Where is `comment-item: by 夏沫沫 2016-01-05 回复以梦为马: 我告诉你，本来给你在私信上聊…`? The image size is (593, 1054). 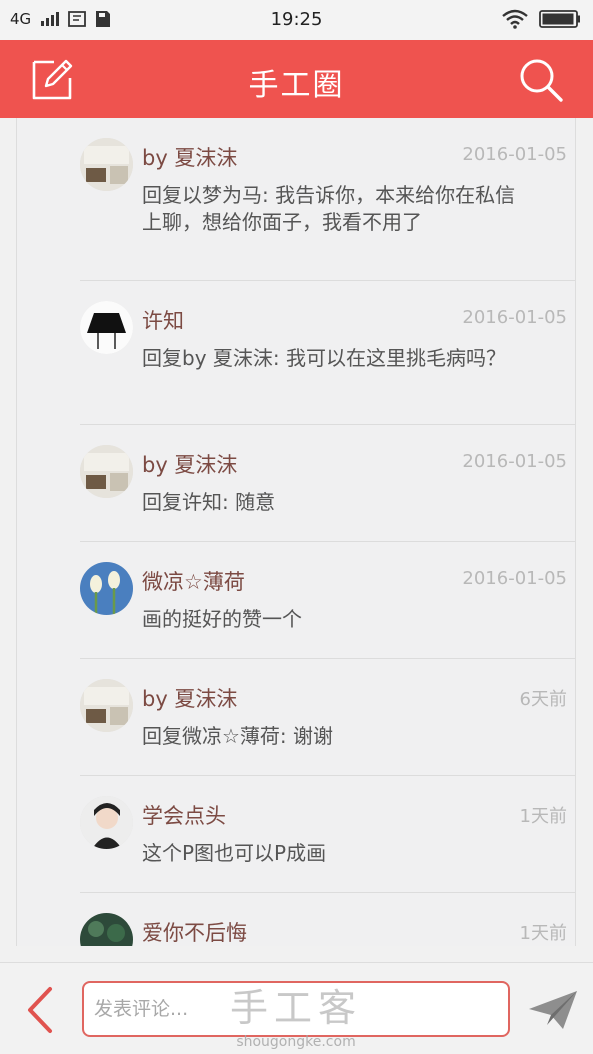 comment-item: by 夏沫沫 2016-01-05 回复以梦为马: 我告诉你，本来给你在私信上聊… is located at coordinates (327, 199).